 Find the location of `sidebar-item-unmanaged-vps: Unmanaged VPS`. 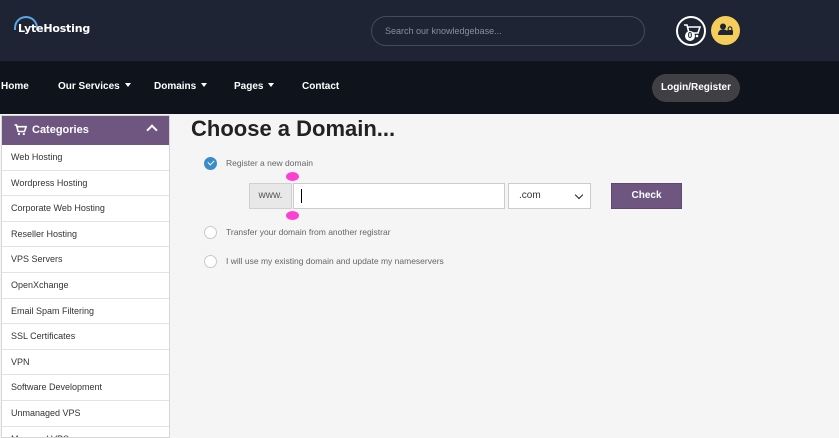

sidebar-item-unmanaged-vps: Unmanaged VPS is located at coordinates (85, 414).